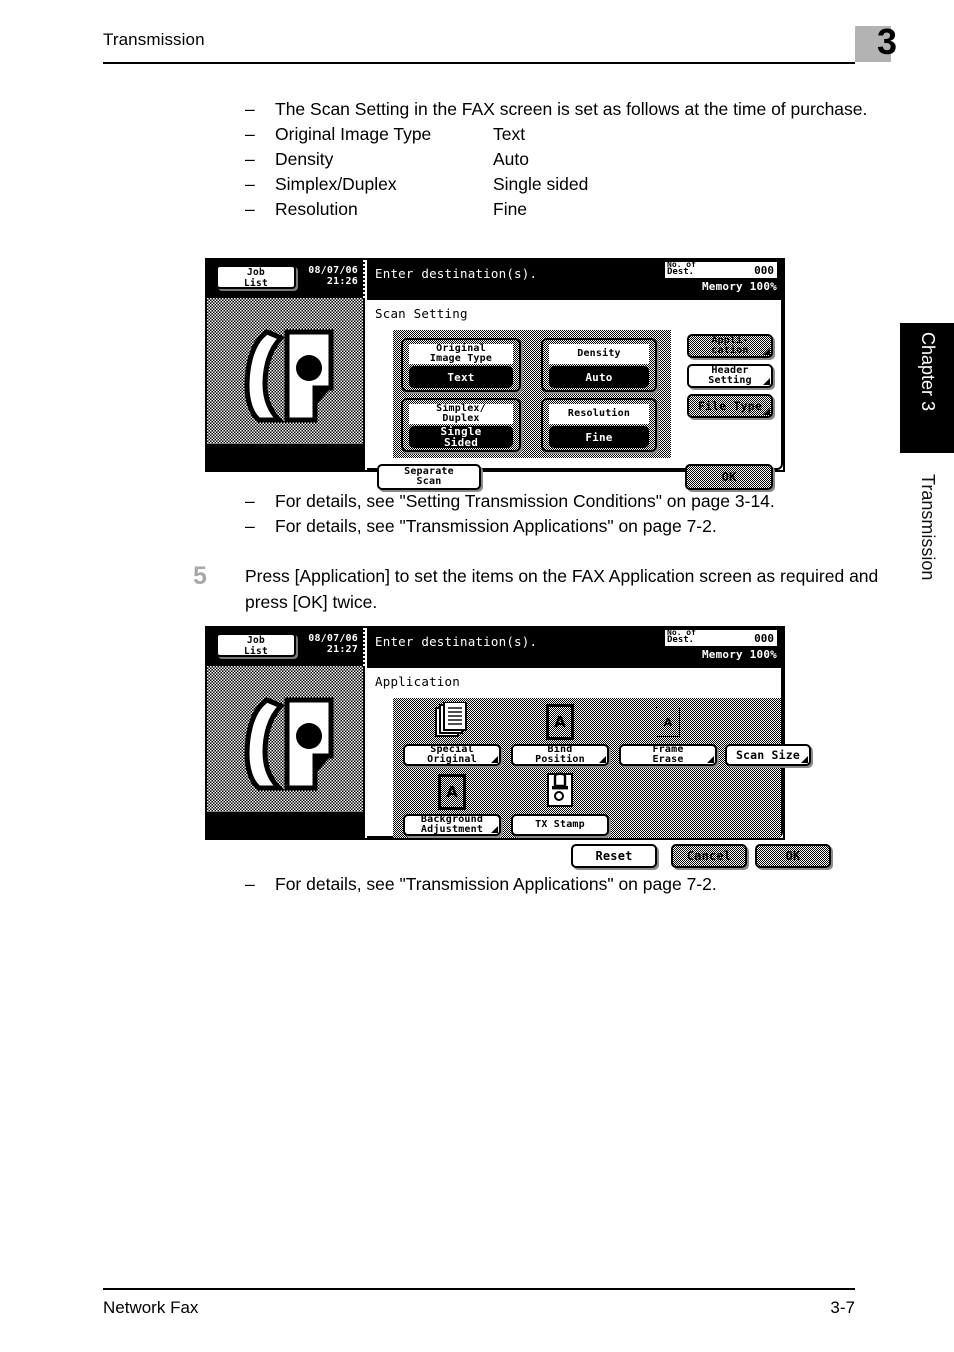 This screenshot has height=1352, width=954. Describe the element at coordinates (256, 651) in the screenshot. I see `job-list-label-line2: List` at that location.